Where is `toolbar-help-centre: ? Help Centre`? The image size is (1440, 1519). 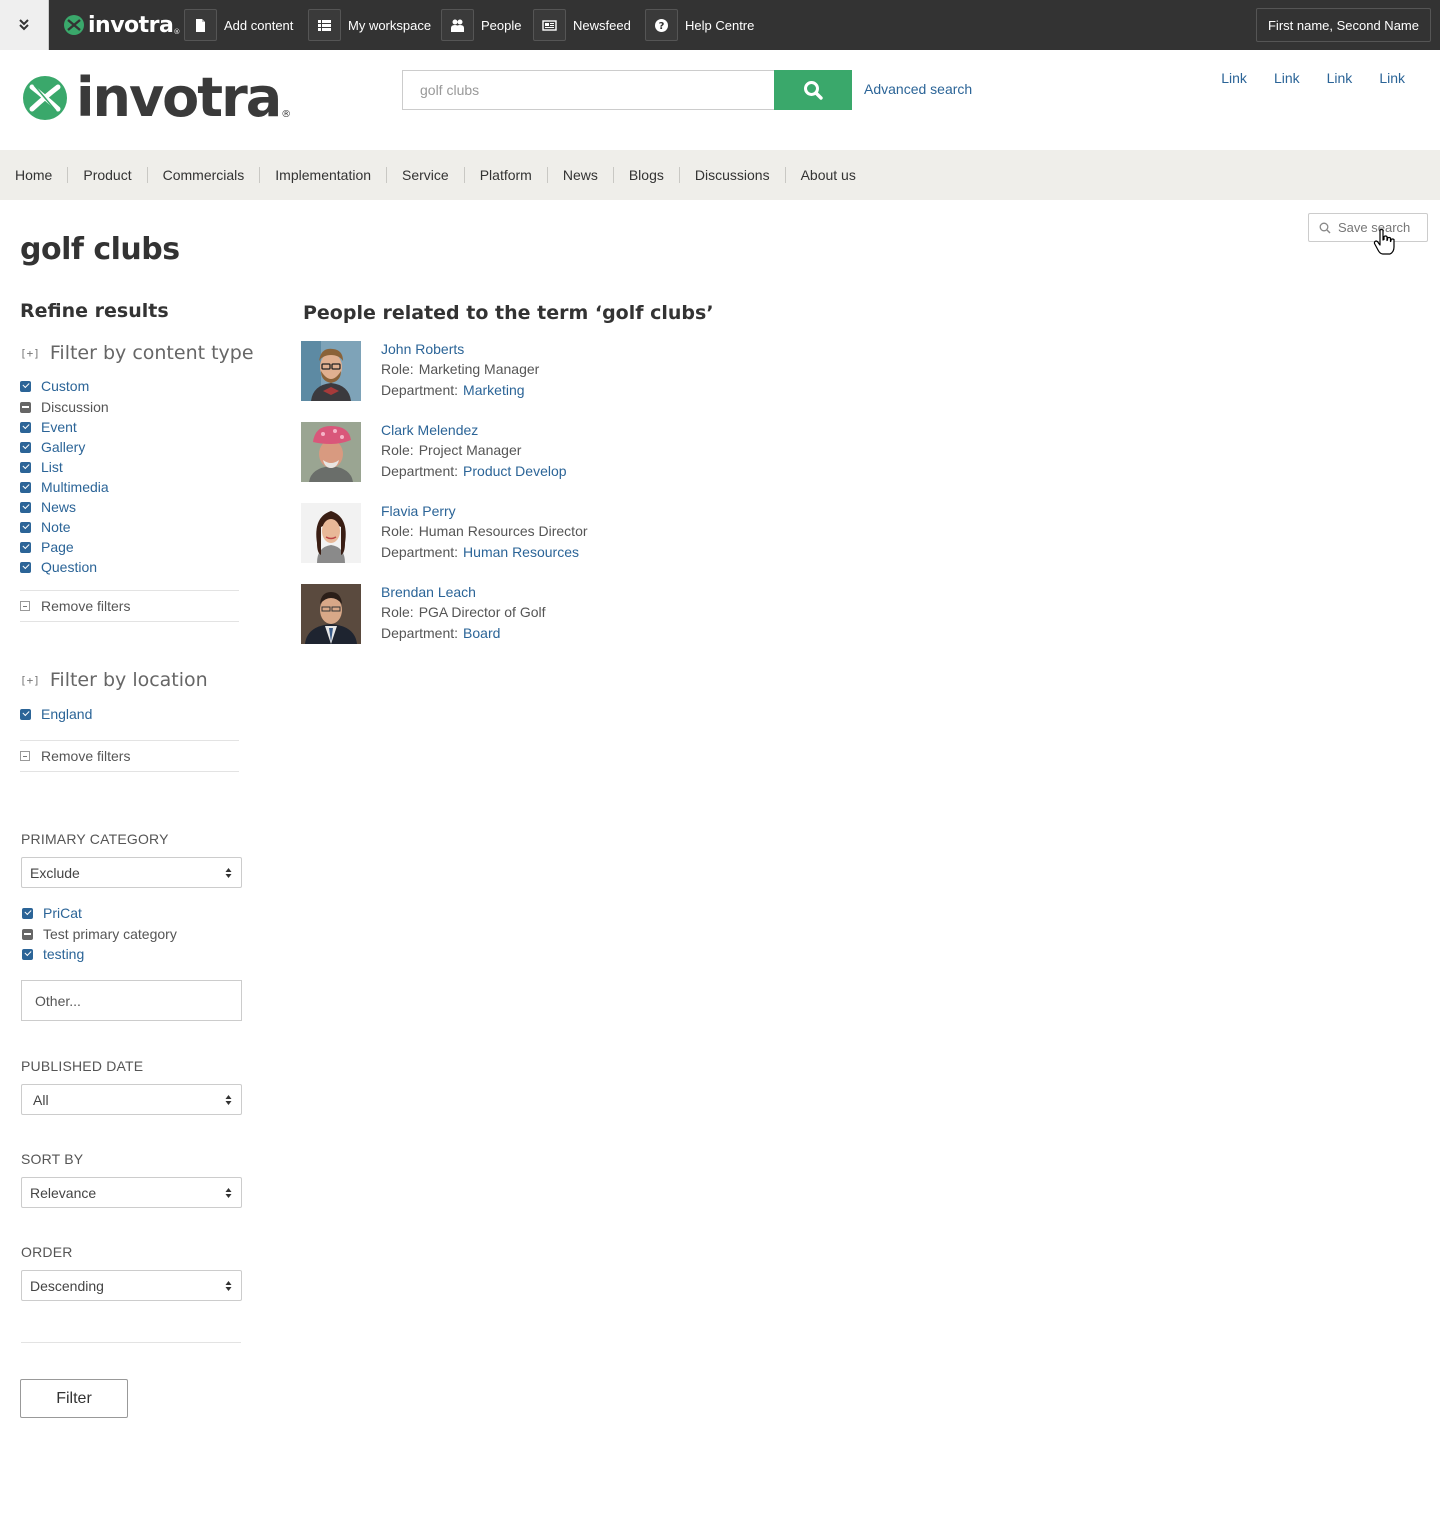 toolbar-help-centre: ? Help Centre is located at coordinates (699, 25).